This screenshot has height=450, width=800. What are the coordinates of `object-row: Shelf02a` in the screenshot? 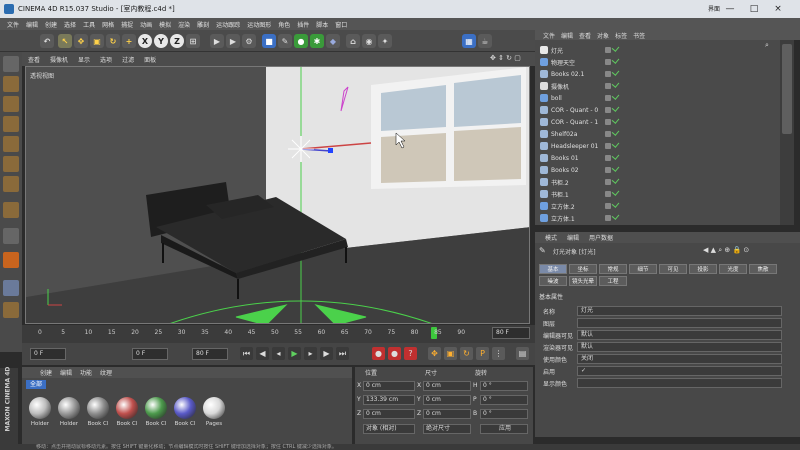 It's located at (657, 134).